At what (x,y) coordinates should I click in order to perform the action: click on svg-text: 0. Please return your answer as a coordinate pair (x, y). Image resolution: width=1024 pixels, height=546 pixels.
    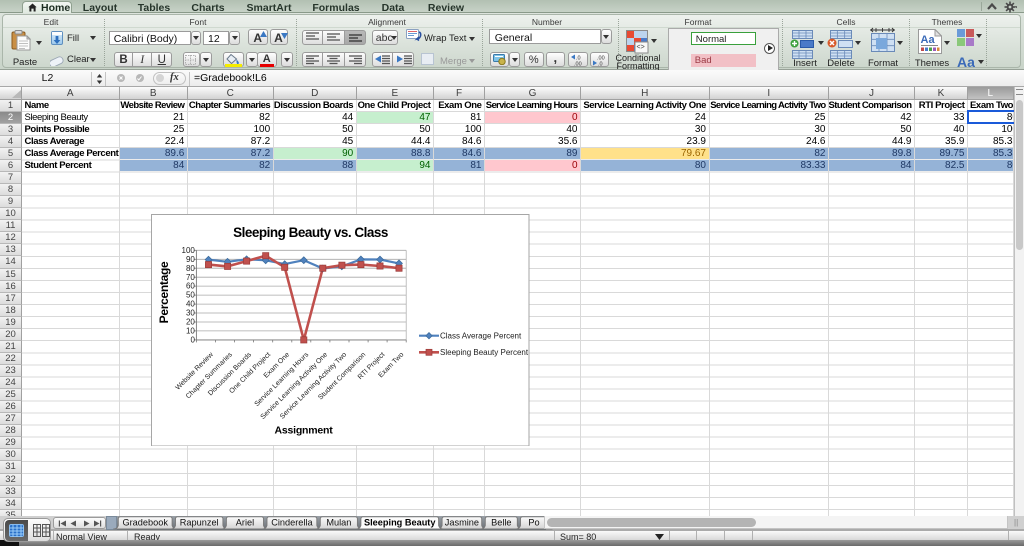
    Looking at the image, I should click on (192, 339).